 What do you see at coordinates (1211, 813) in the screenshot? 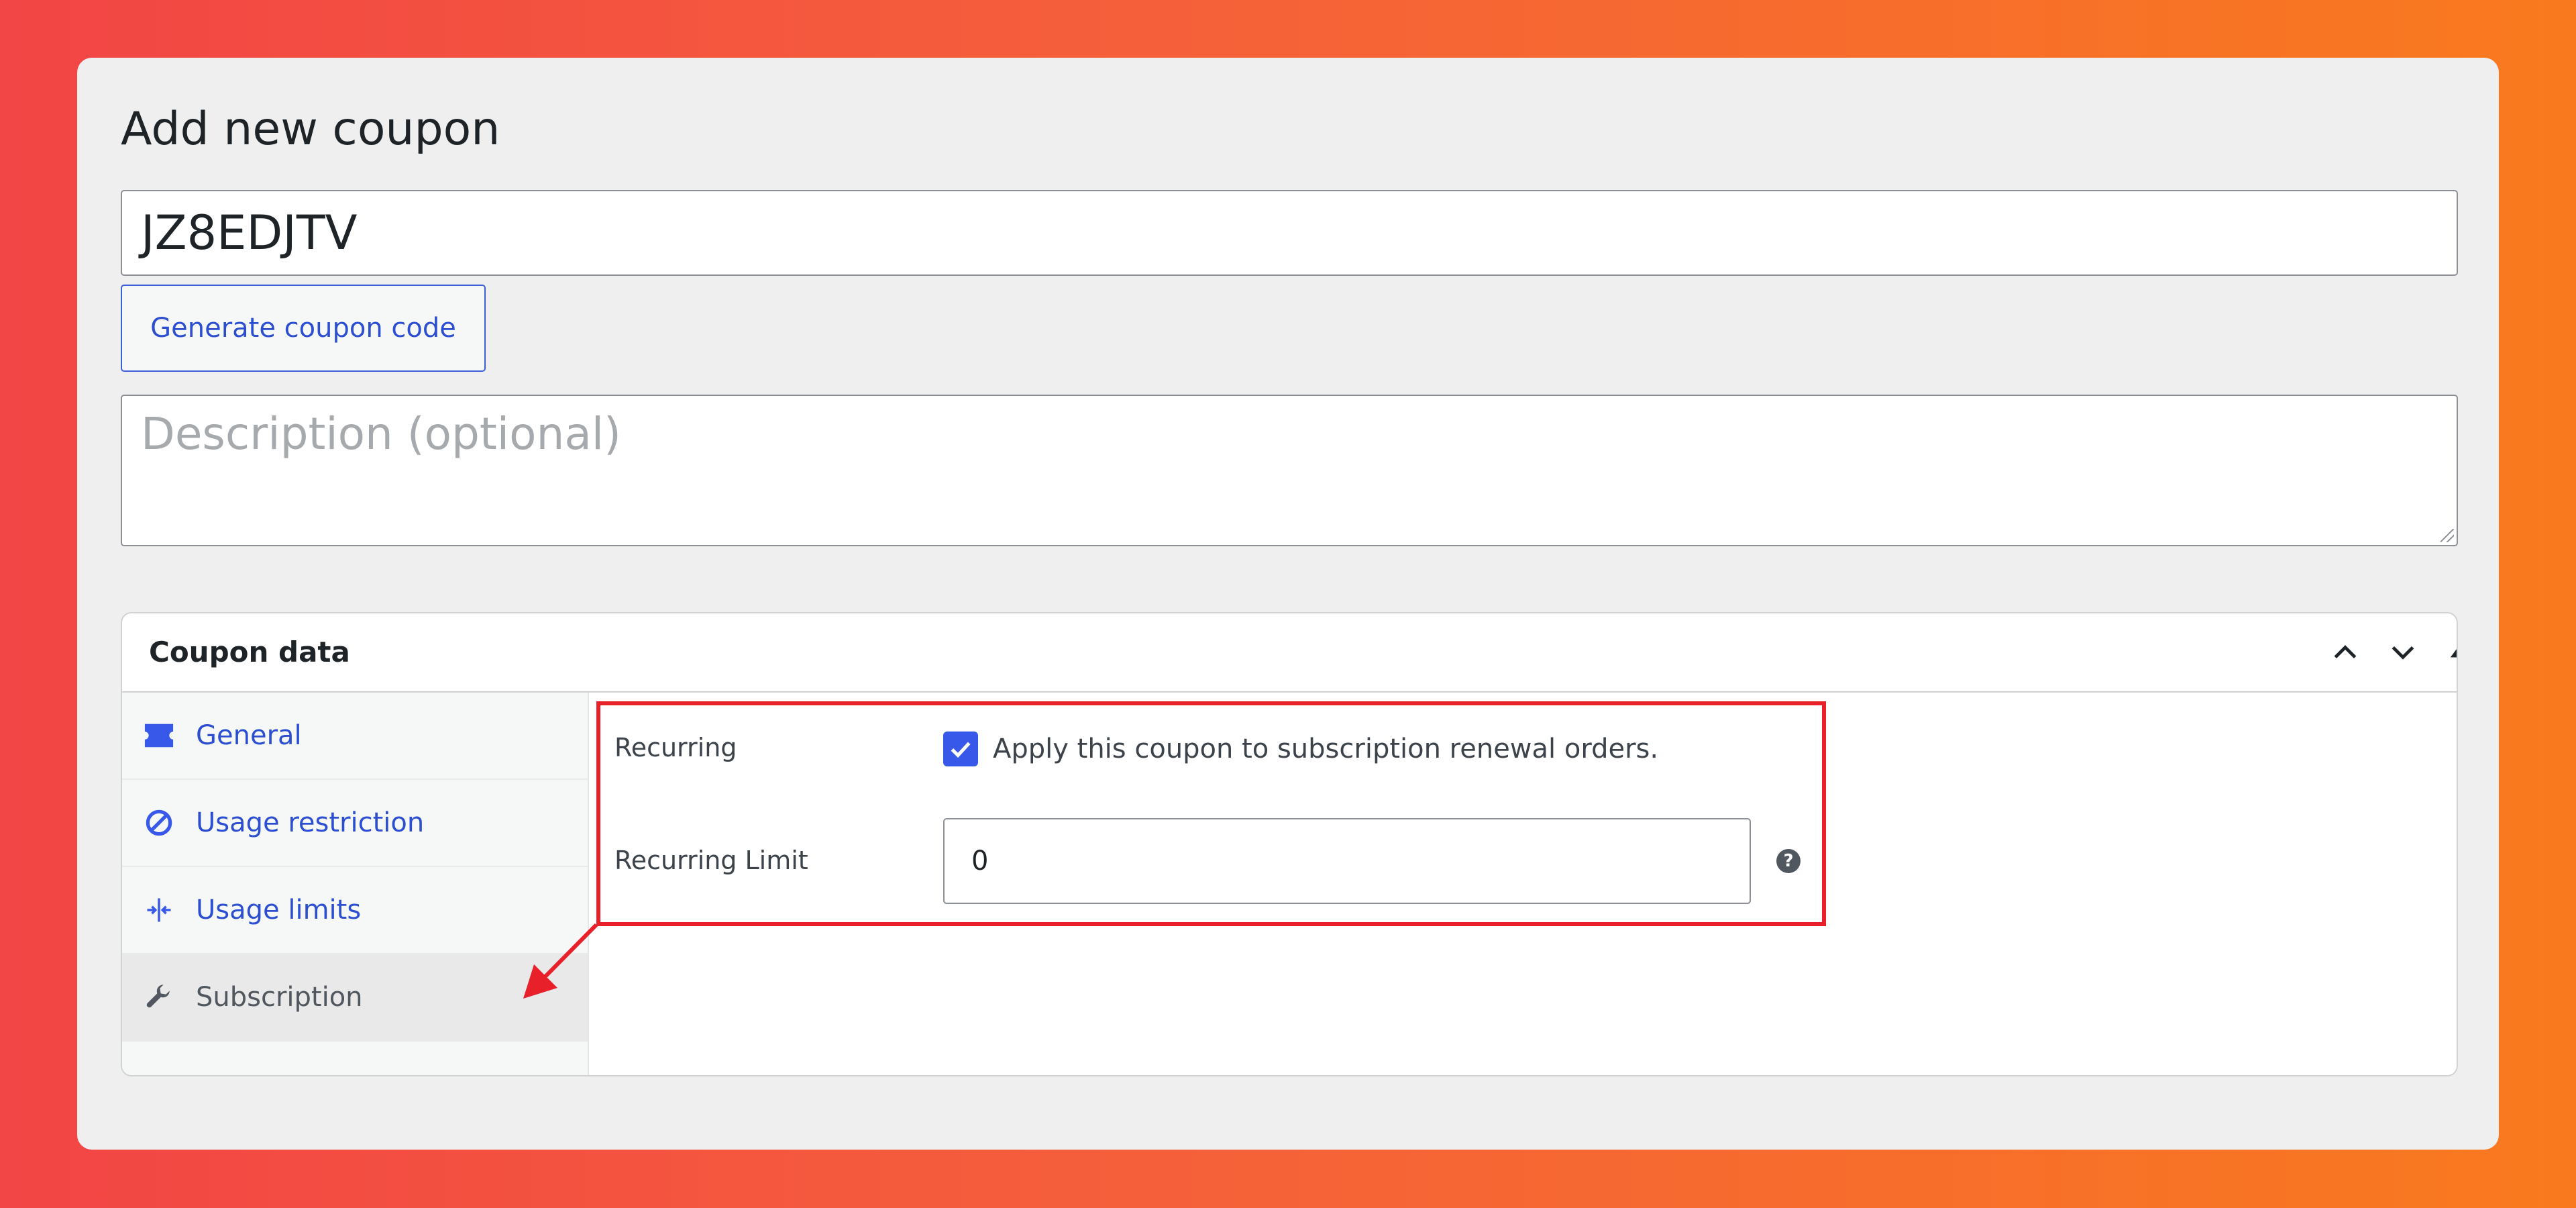
I see `annotation-highlight-box` at bounding box center [1211, 813].